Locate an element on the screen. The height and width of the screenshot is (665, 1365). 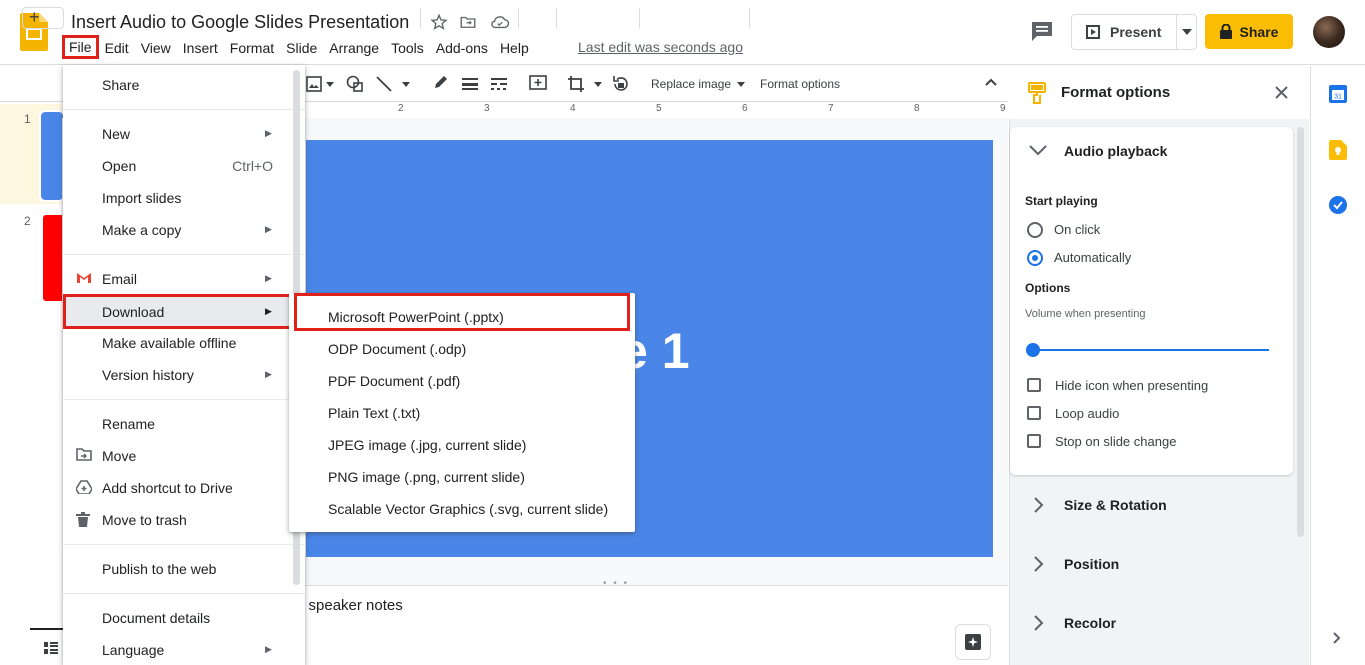
line-icon is located at coordinates (384, 84).